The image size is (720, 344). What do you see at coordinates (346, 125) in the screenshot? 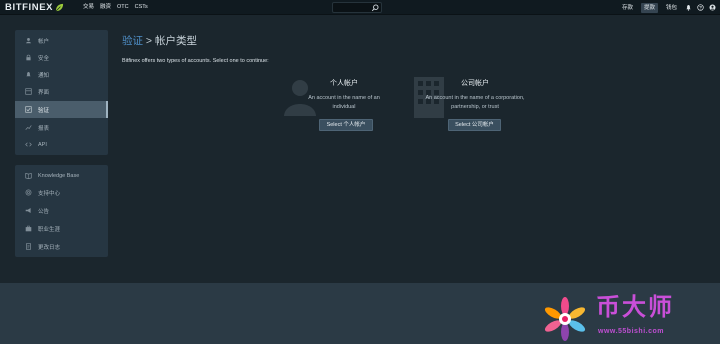
I see `select-personal-button: Select 个人帐户` at bounding box center [346, 125].